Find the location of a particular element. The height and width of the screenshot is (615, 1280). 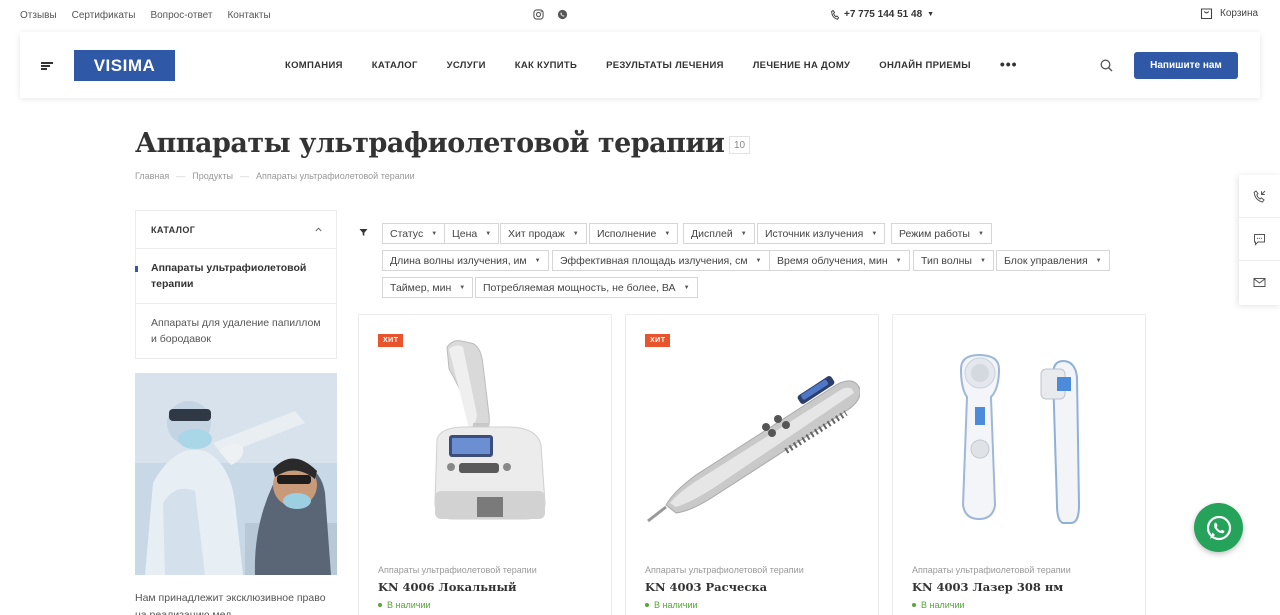

email-button is located at coordinates (1259, 282).